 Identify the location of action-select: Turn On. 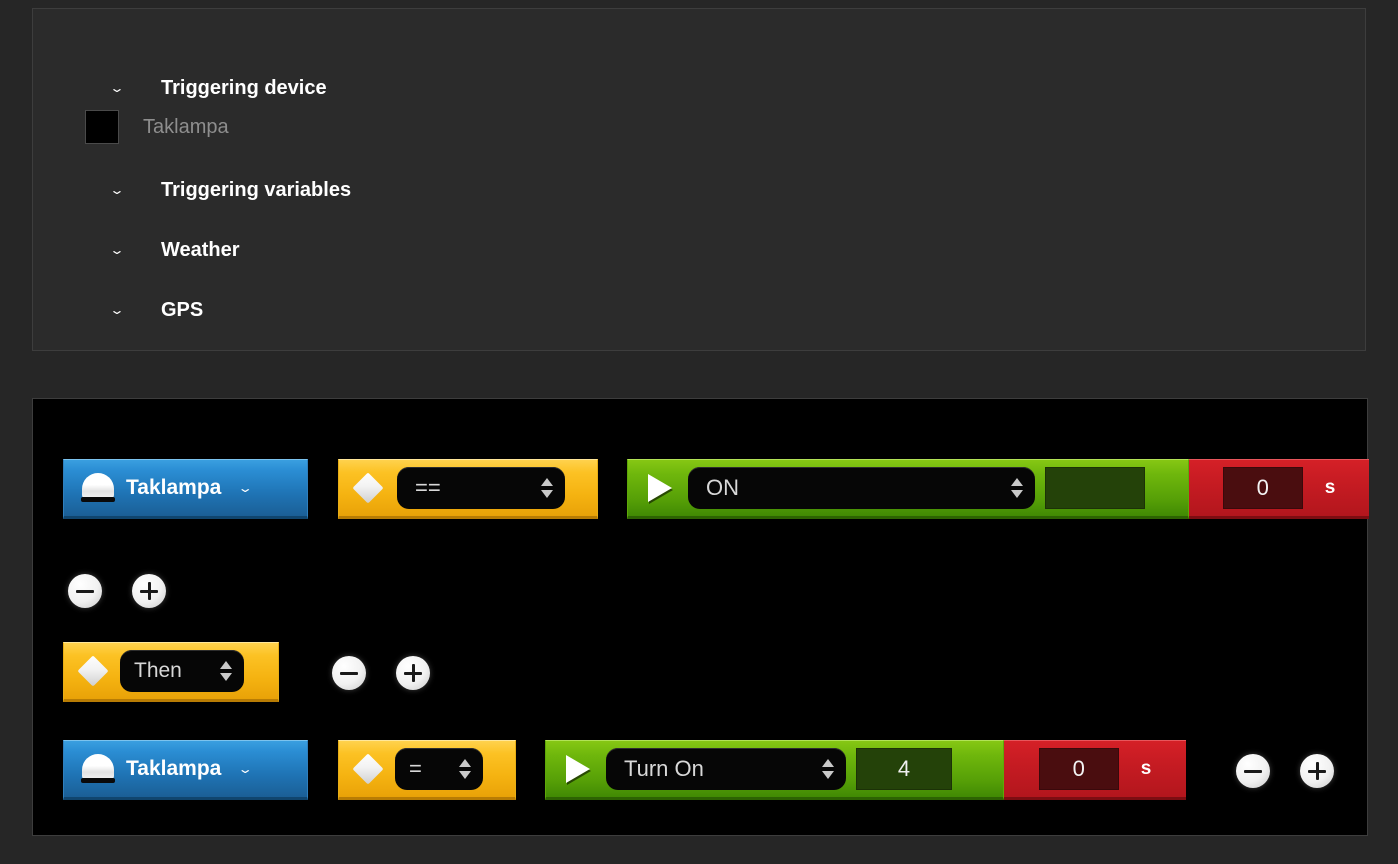
(726, 769).